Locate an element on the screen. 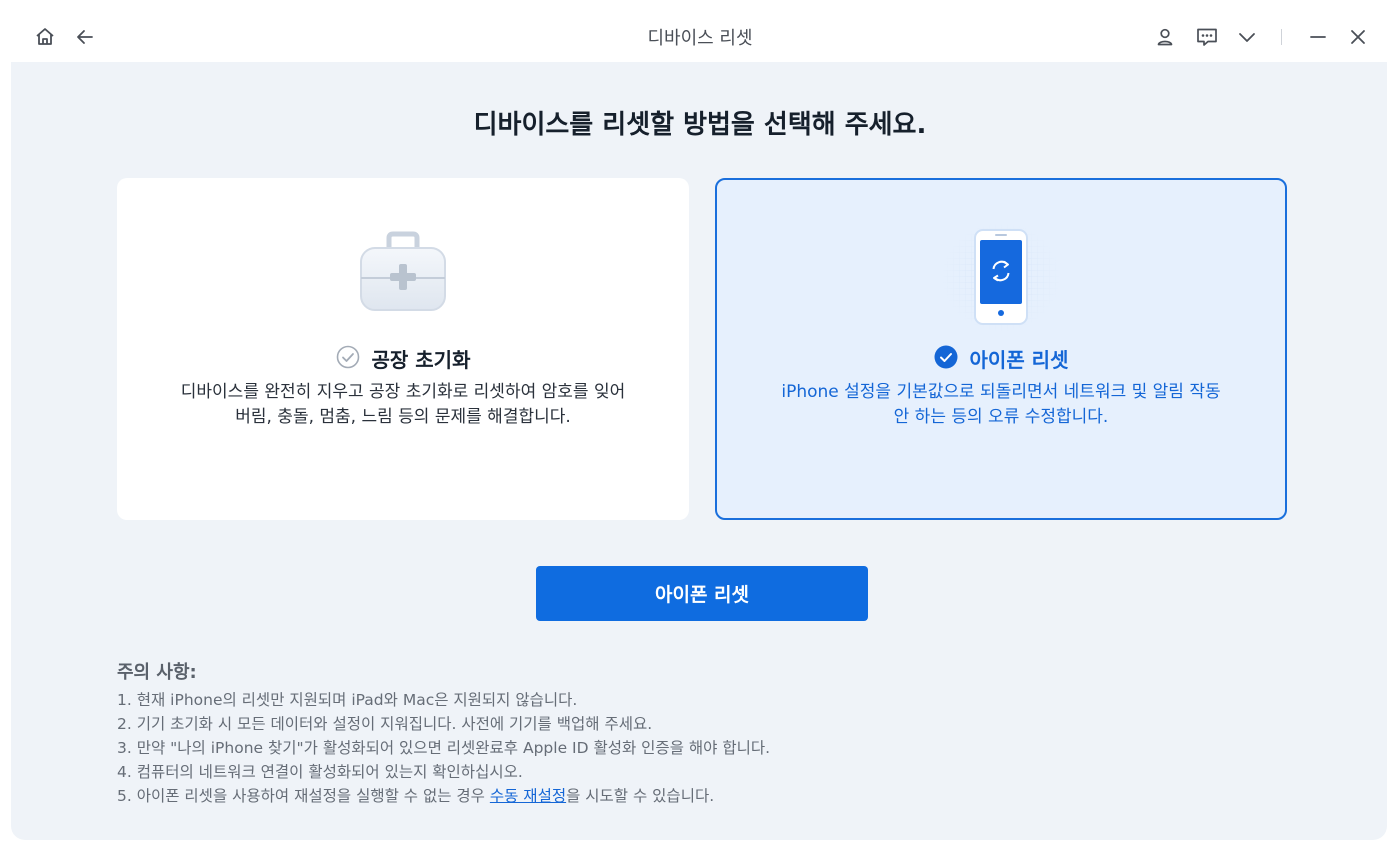  page-heading: 디바이스를 리셋할 방법을 선택해 주세요. is located at coordinates (700, 125).